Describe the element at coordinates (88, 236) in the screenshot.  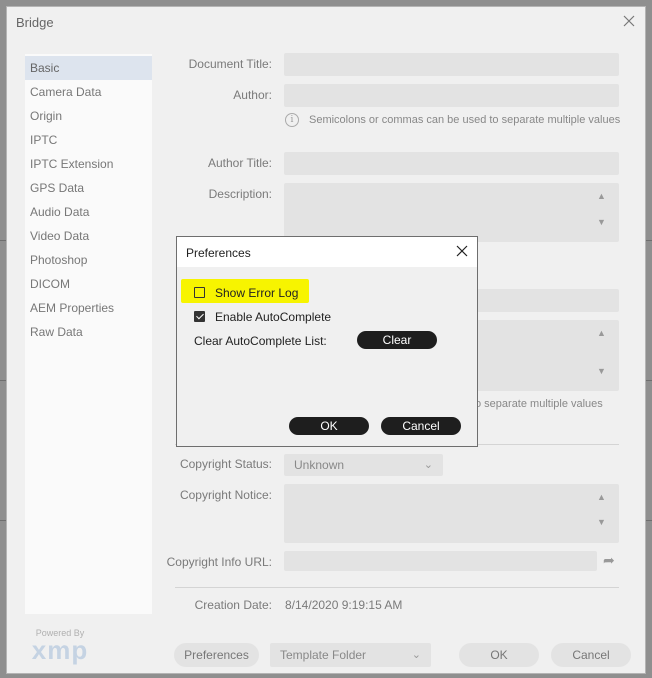
I see `sidebar-item-video-data: Video Data` at that location.